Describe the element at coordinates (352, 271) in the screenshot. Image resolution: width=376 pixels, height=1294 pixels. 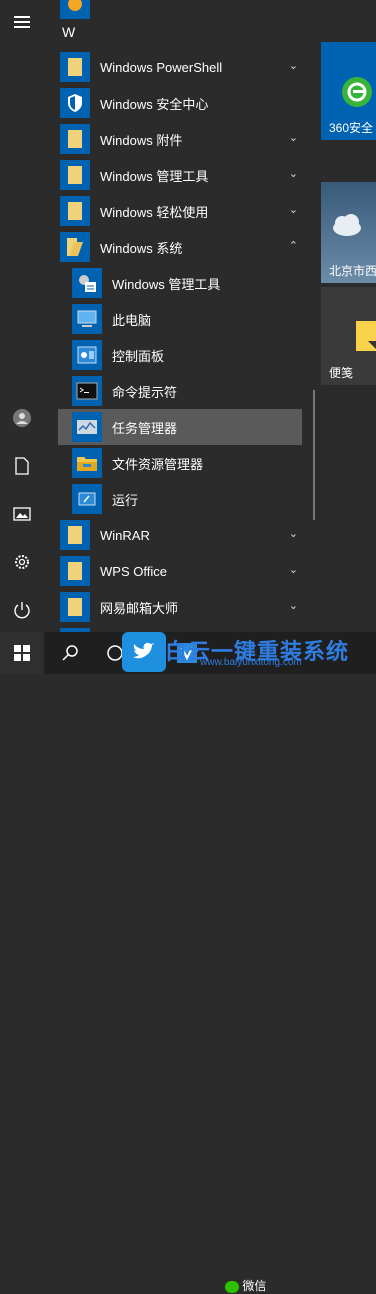
I see `tile-label: 北京市西` at that location.